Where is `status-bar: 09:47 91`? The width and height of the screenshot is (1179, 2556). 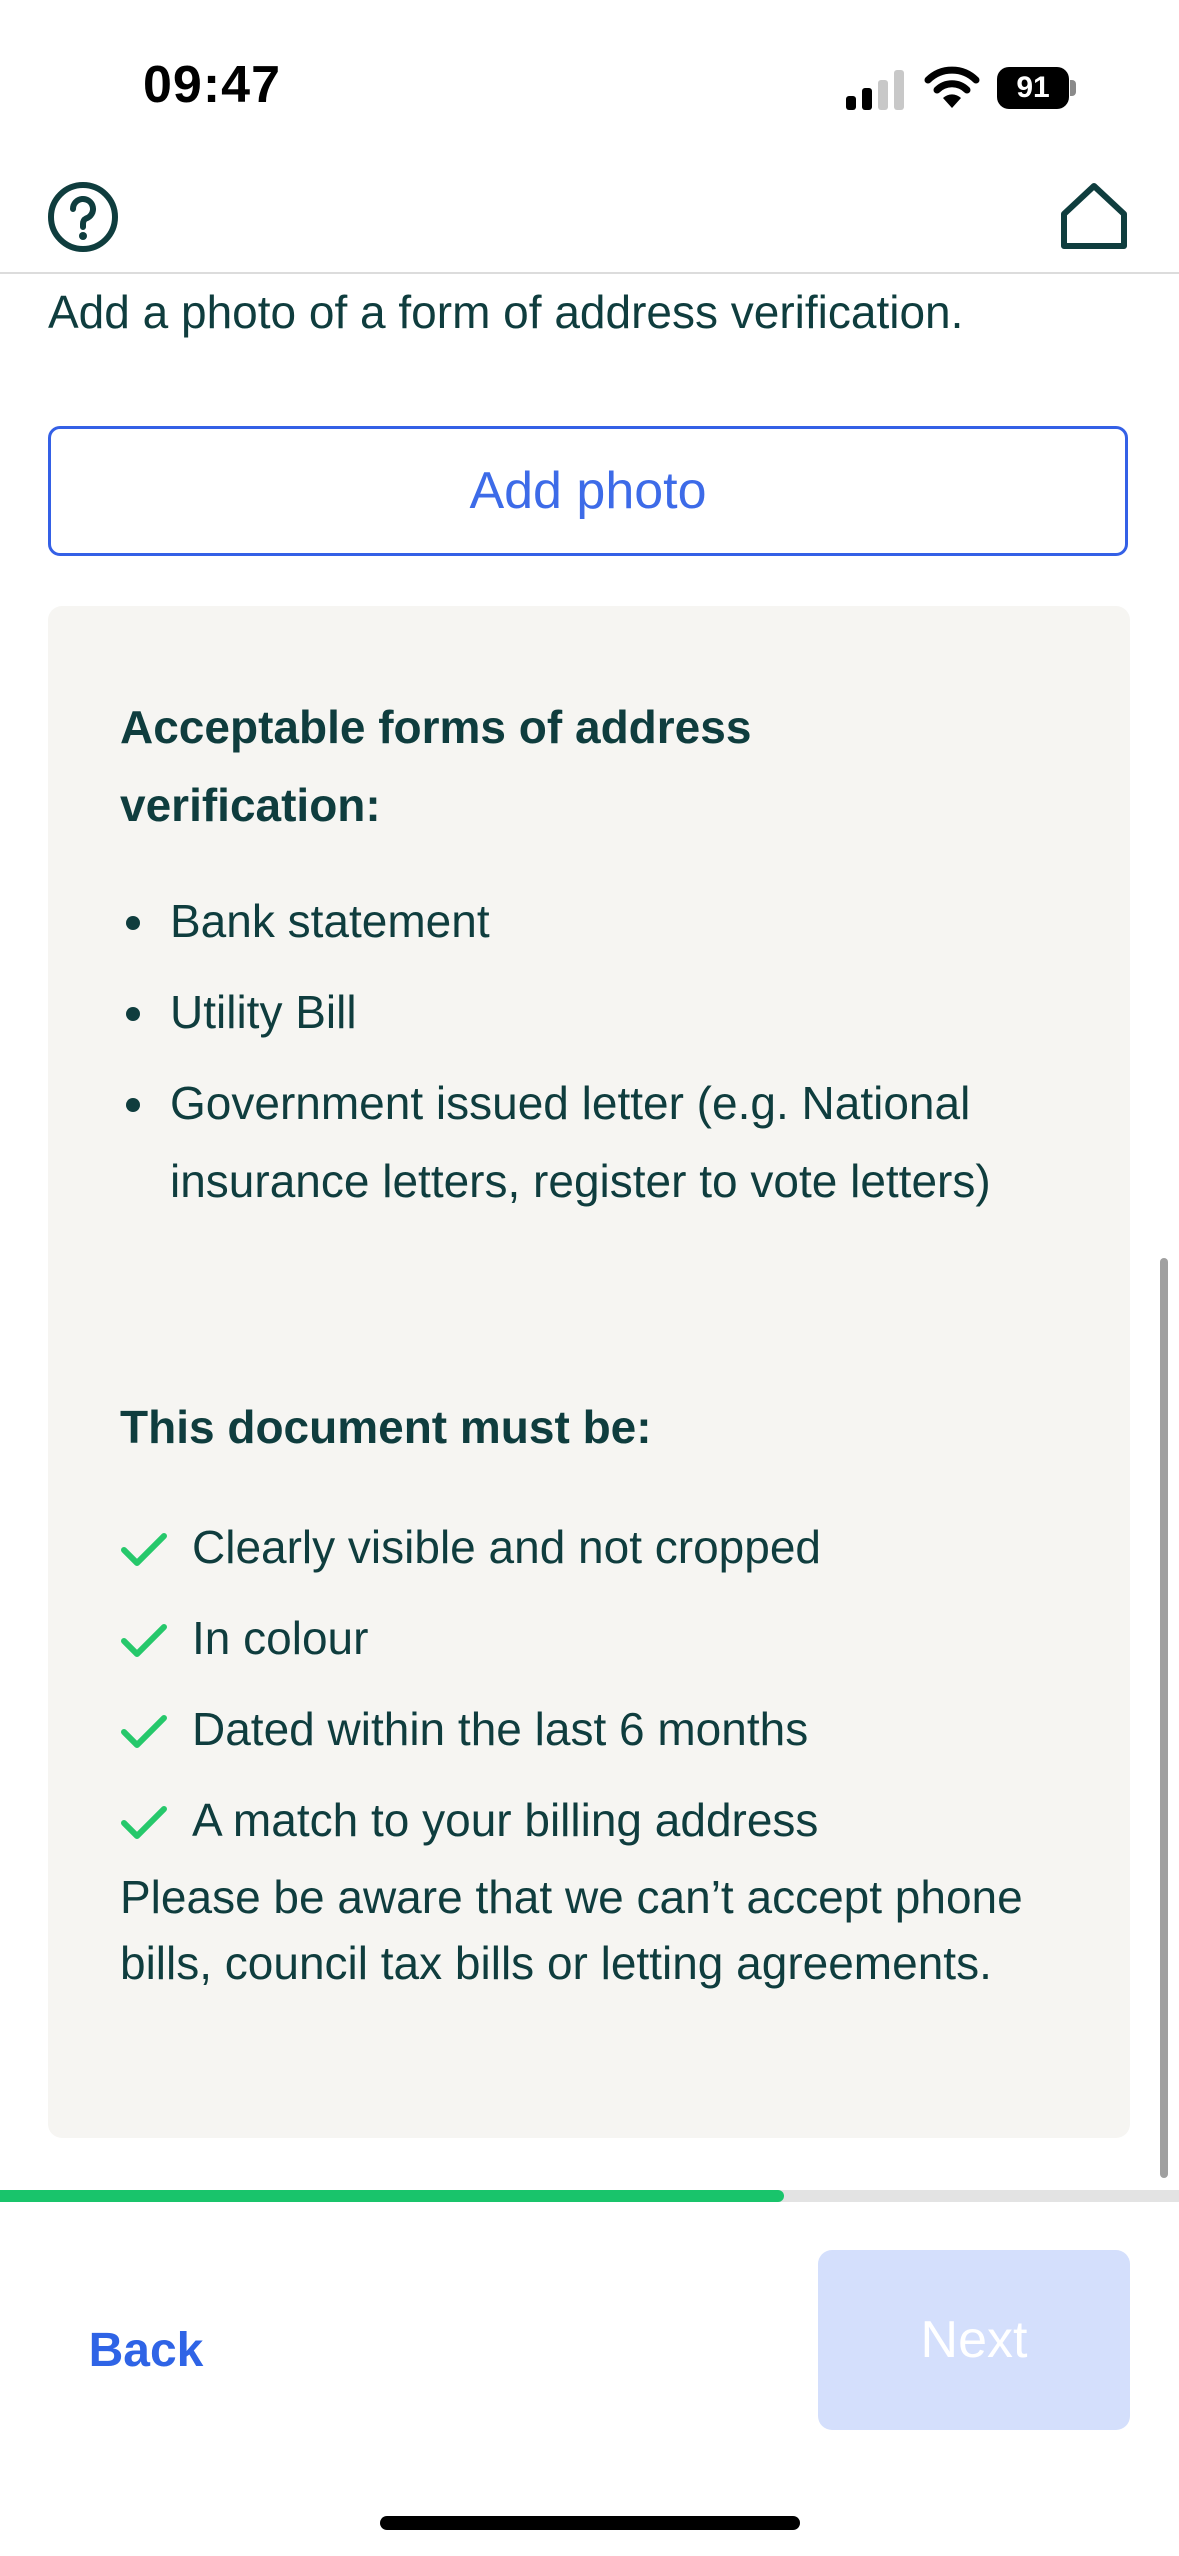
status-bar: 09:47 91 is located at coordinates (589, 80).